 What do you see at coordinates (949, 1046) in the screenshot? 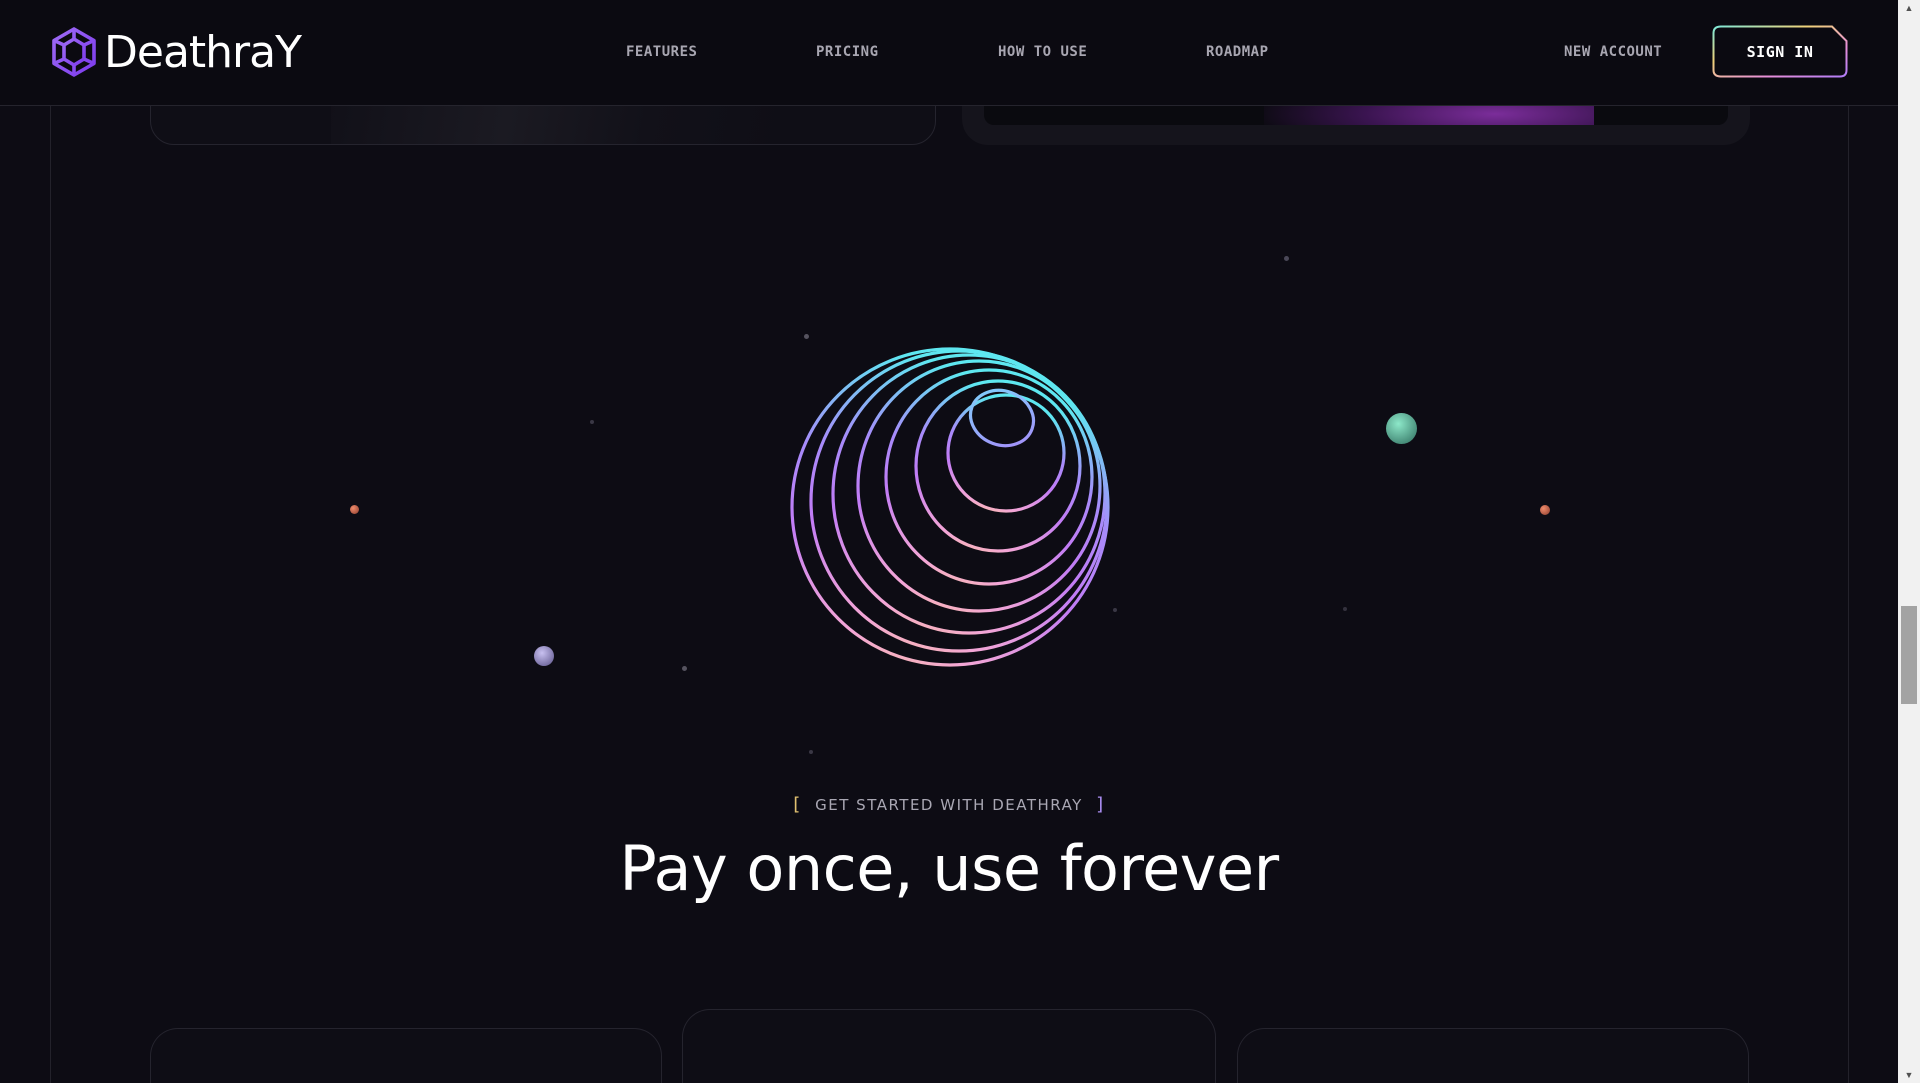
I see `pricing-card-center` at bounding box center [949, 1046].